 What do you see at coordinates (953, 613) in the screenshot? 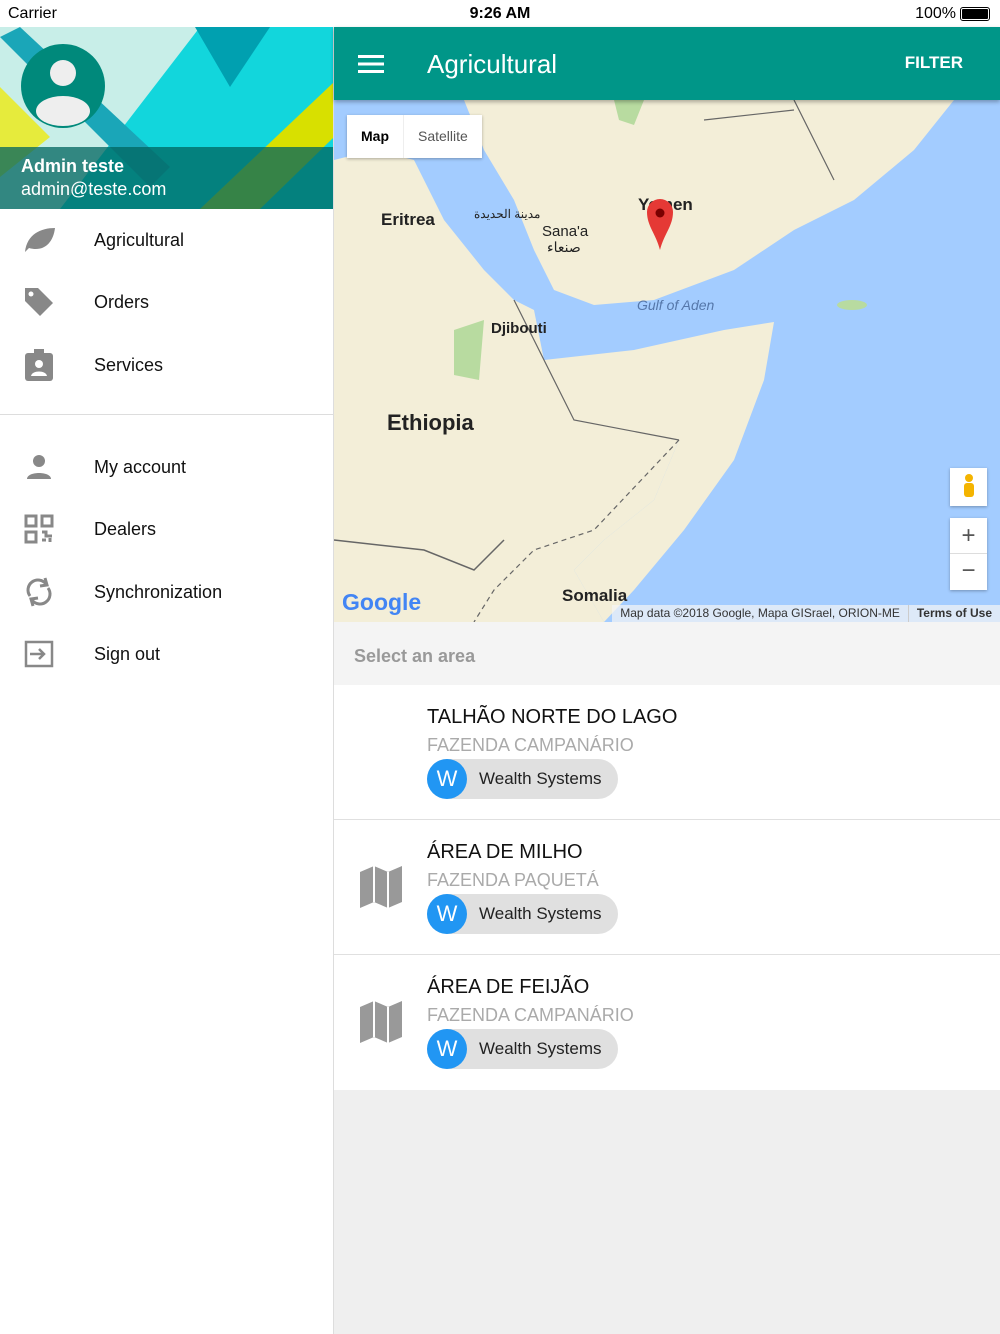
I see `terms-of-use-link: Terms of Use` at bounding box center [953, 613].